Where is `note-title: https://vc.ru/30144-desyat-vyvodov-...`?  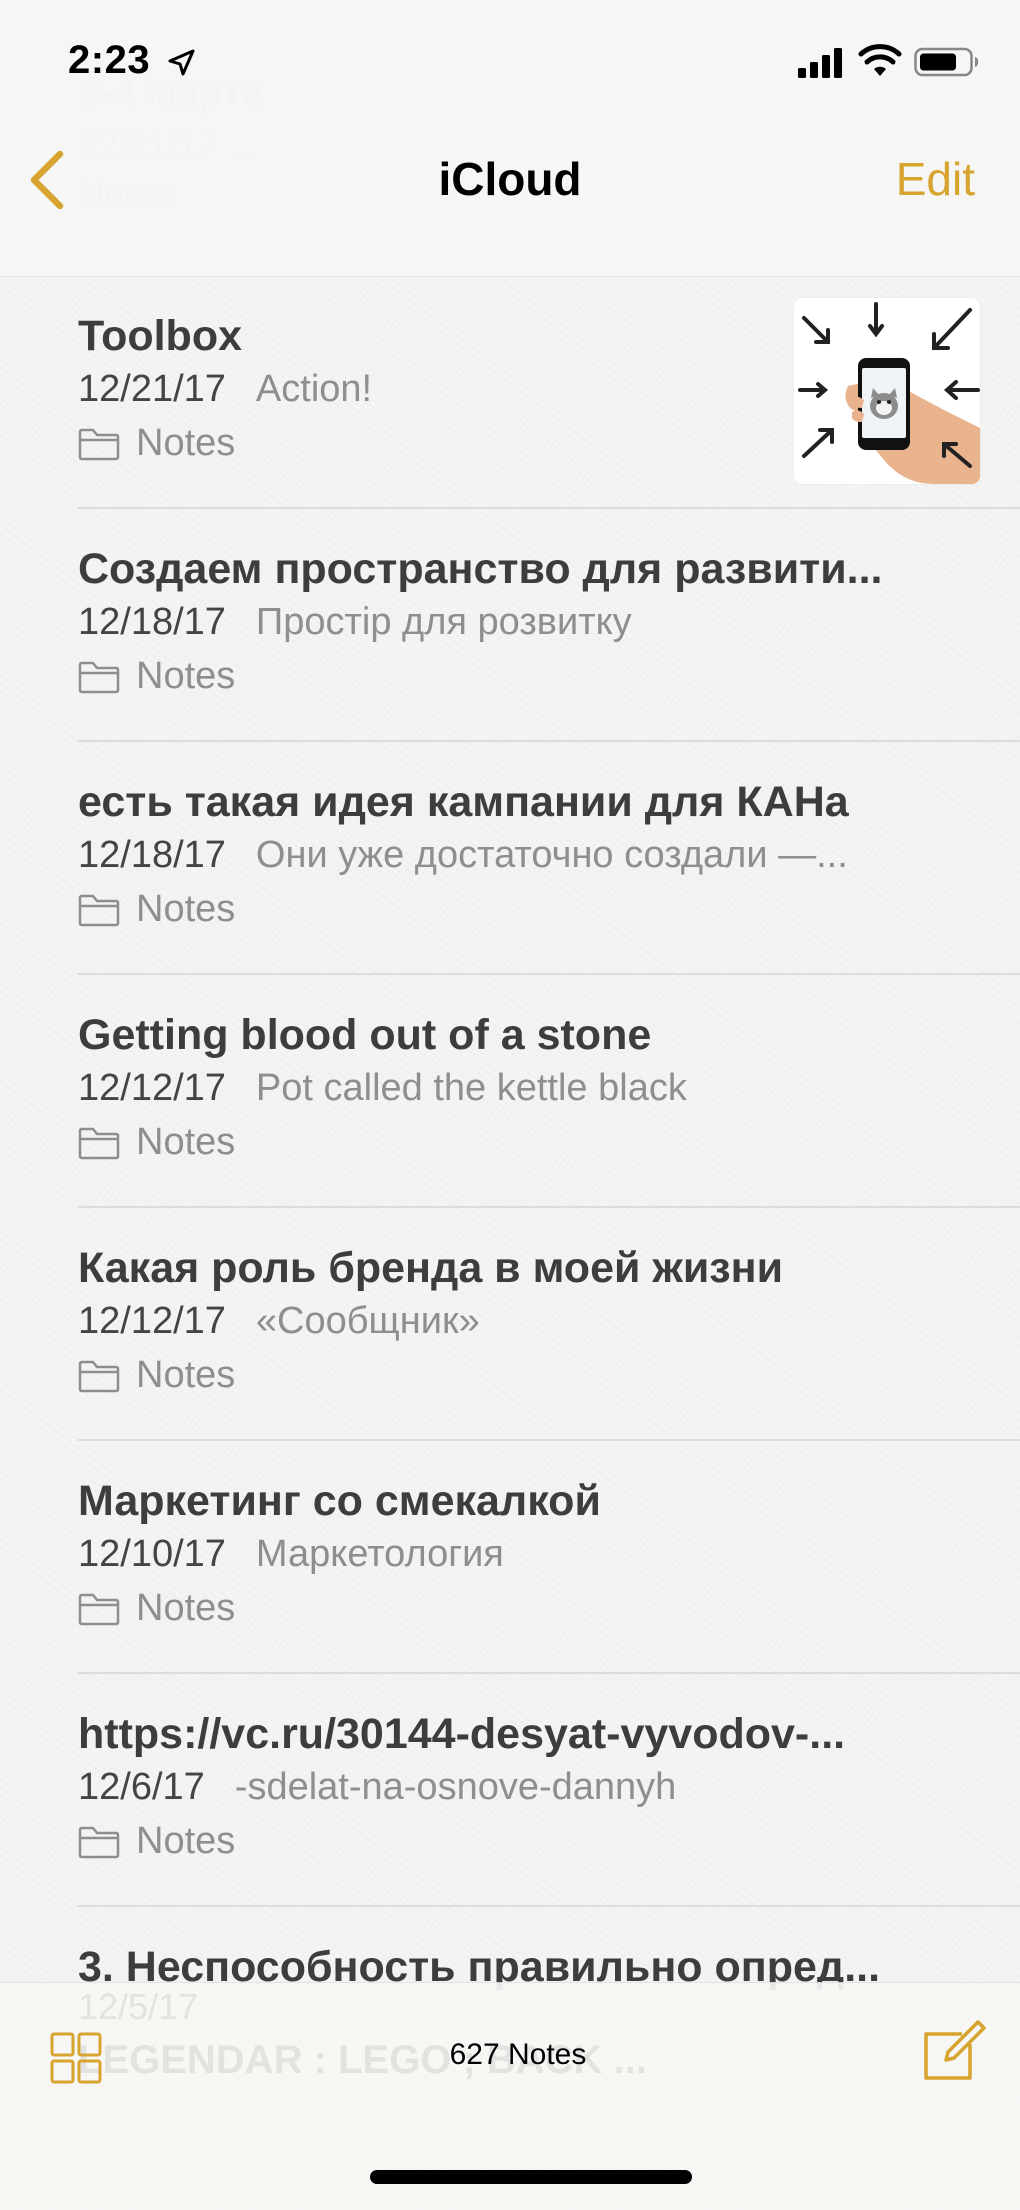
note-title: https://vc.ru/30144-desyat-vyvodov-... is located at coordinates (462, 1734).